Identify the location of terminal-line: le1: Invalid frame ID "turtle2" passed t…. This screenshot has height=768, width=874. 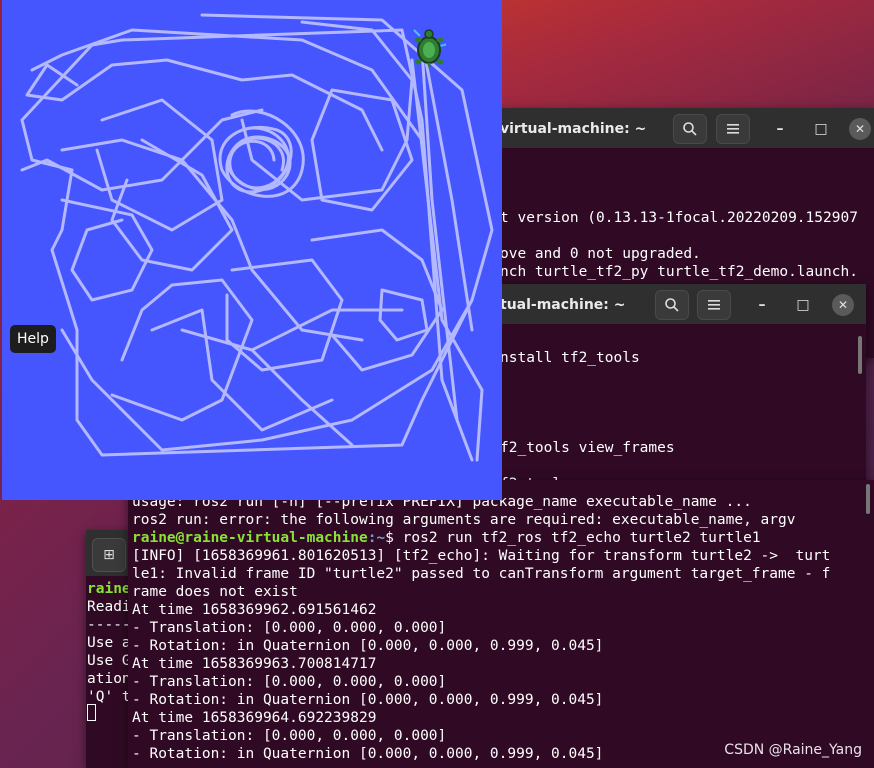
(481, 574).